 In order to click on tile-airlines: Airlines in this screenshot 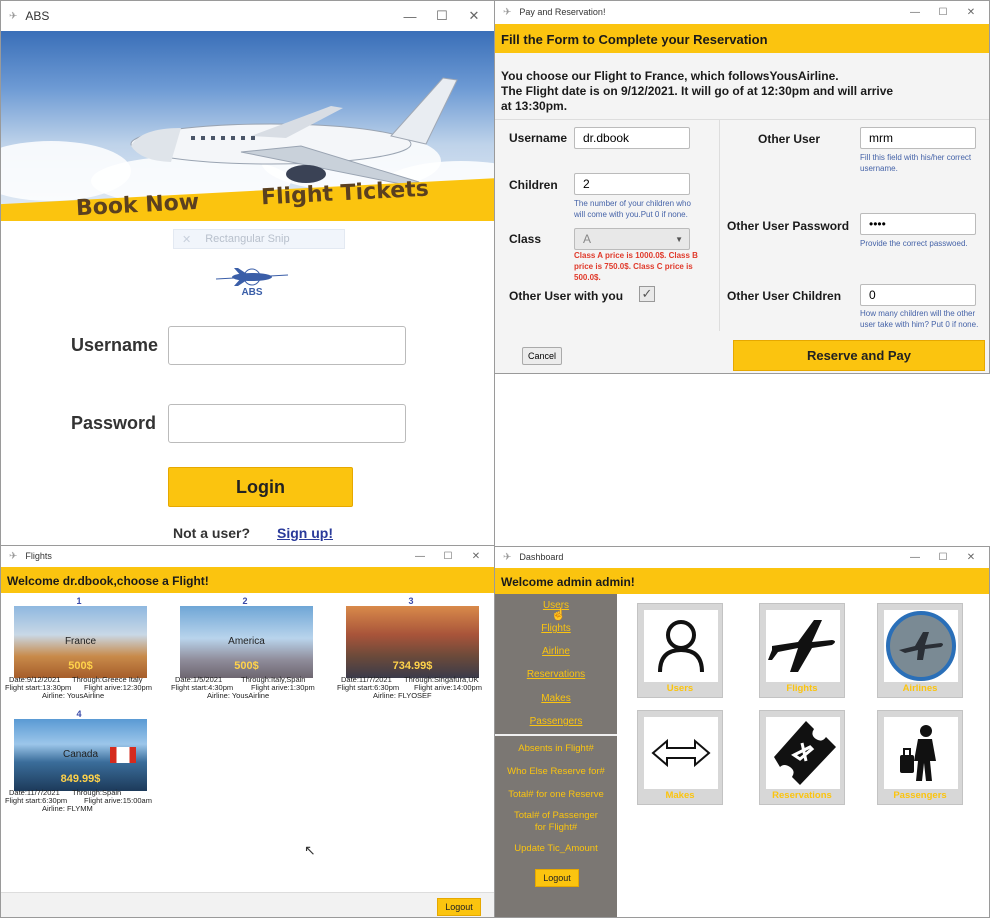, I will do `click(920, 650)`.